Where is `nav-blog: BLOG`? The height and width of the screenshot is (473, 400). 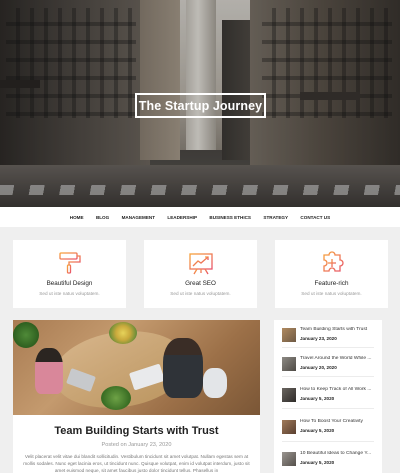 nav-blog: BLOG is located at coordinates (103, 217).